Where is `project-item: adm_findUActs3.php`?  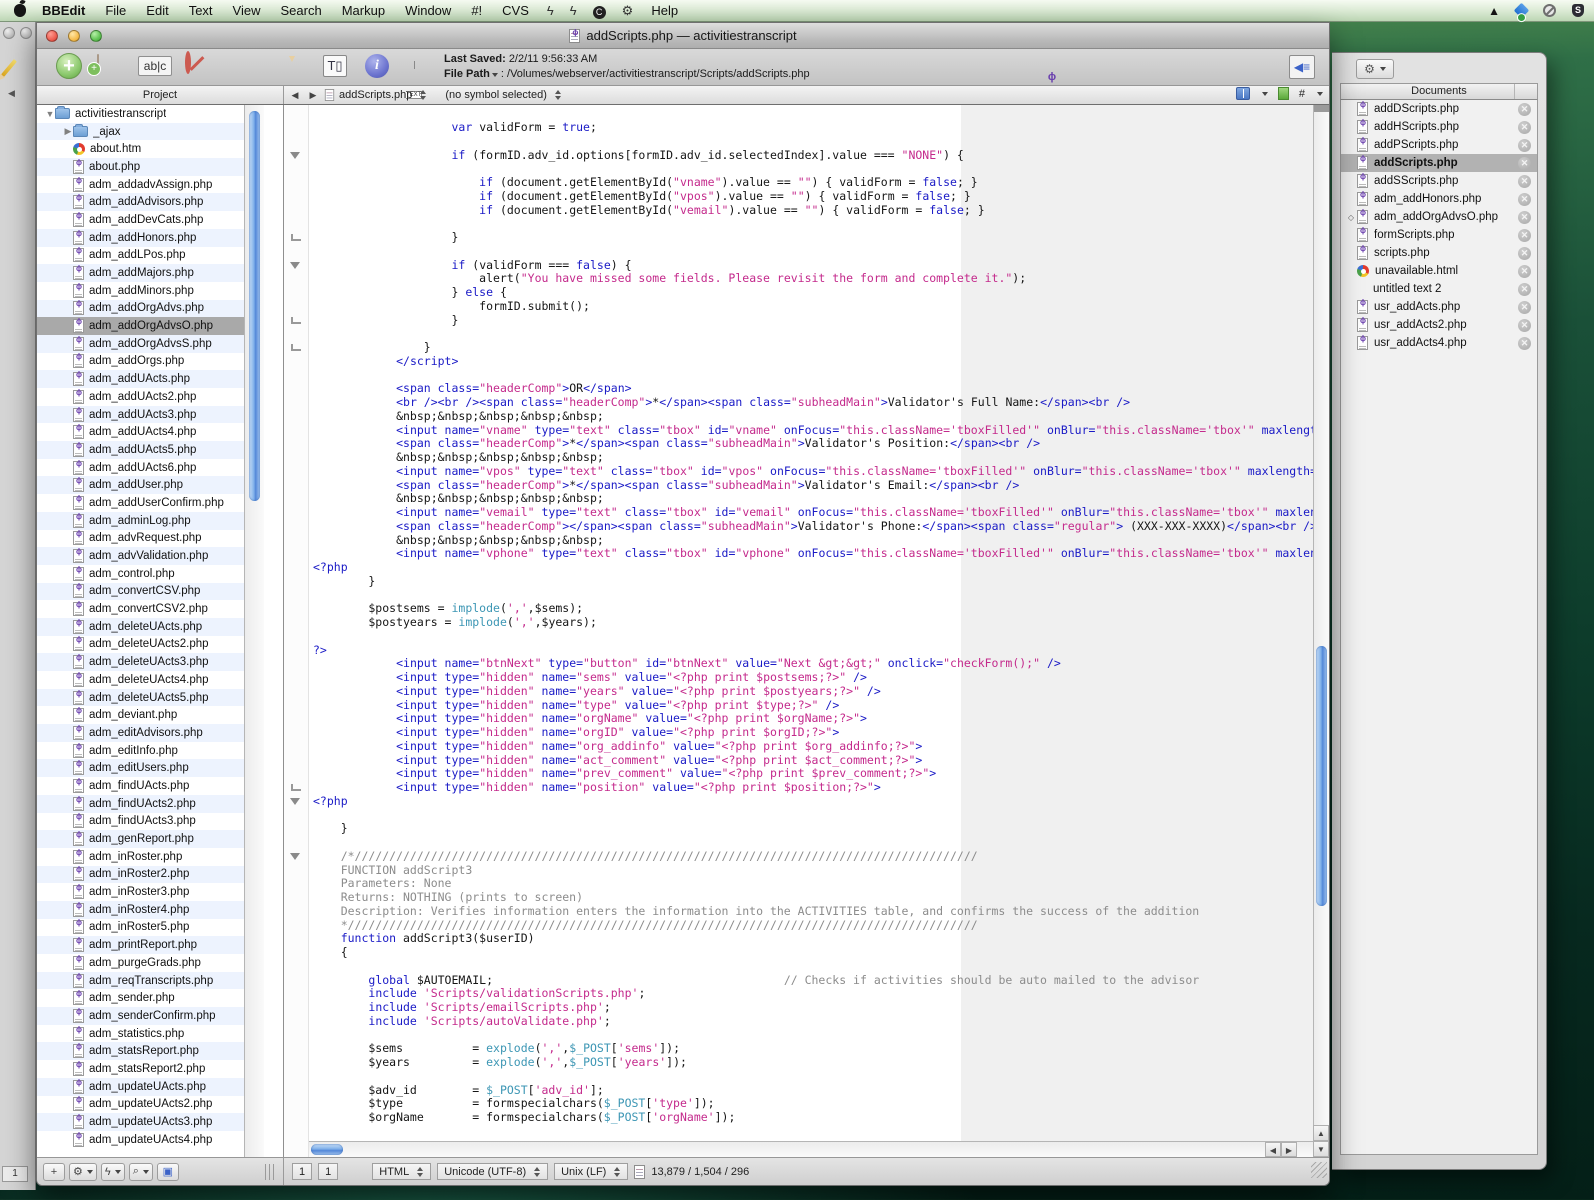 project-item: adm_findUActs3.php is located at coordinates (140, 822).